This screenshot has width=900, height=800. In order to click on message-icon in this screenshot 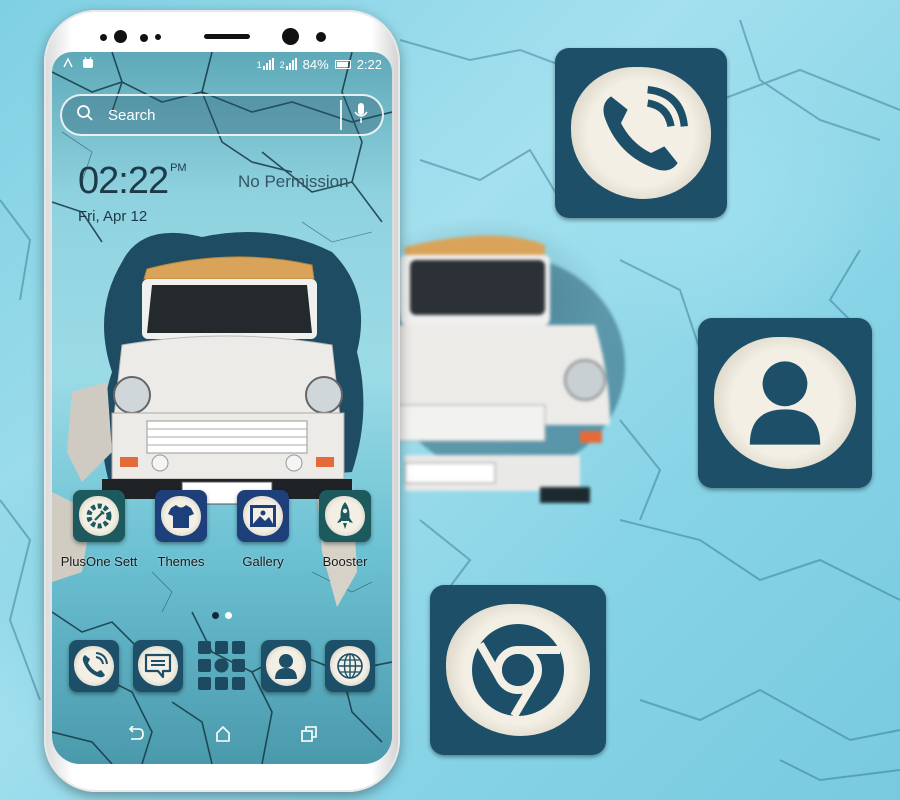, I will do `click(158, 666)`.